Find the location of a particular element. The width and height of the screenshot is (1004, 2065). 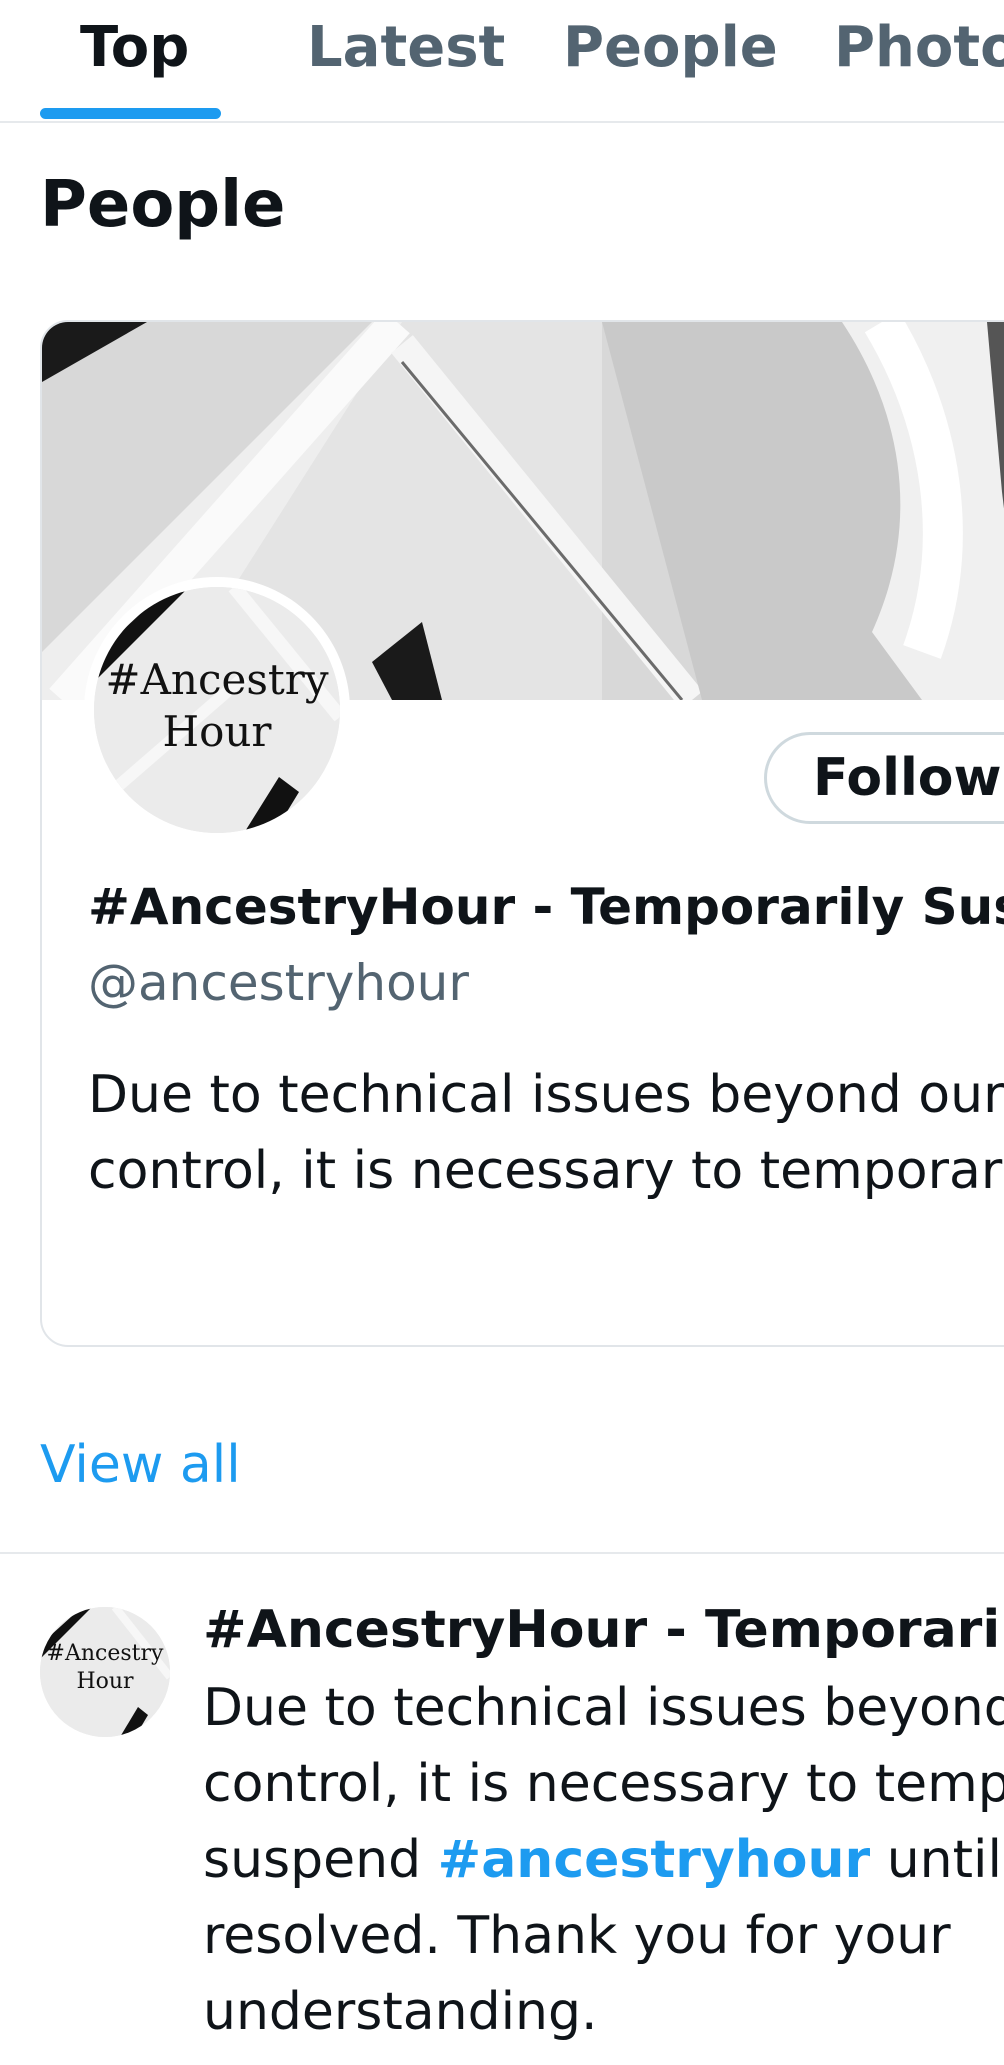

tweet-author-name: #AncestryHour - Temporarily Suspended is located at coordinates (603, 1630).